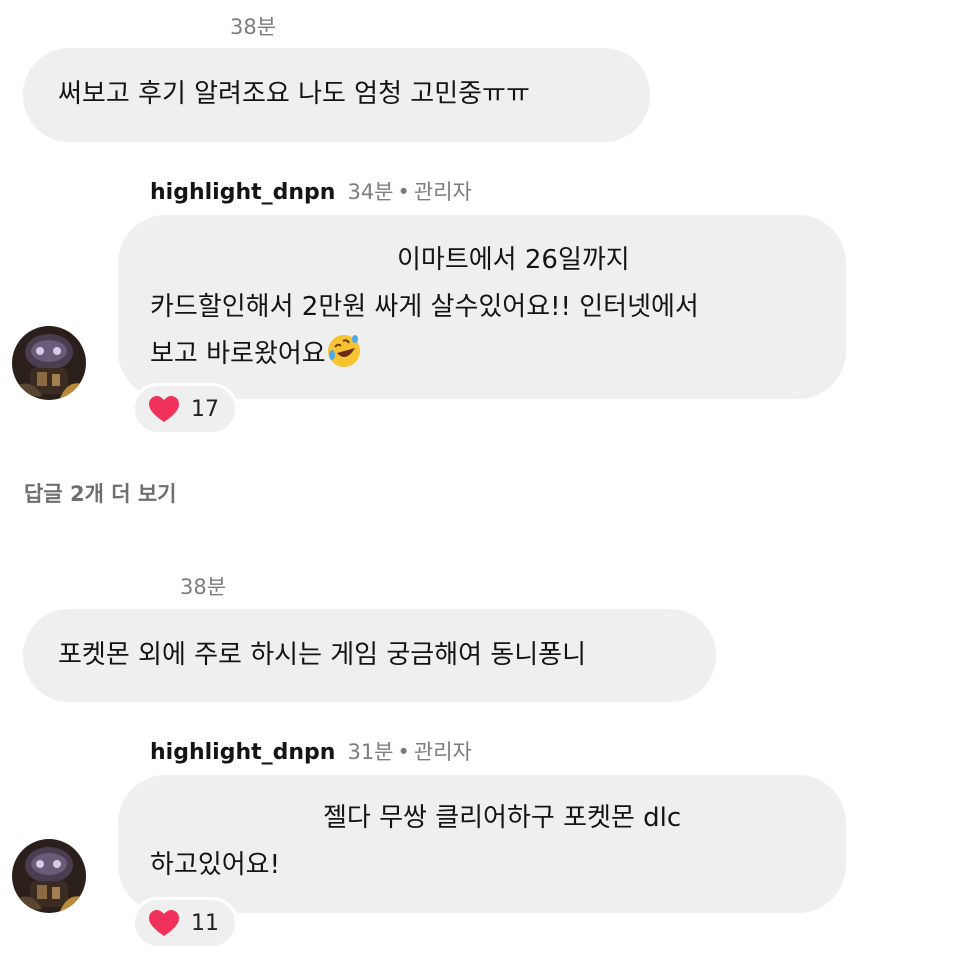 The image size is (956, 965). I want to click on reply-2-time: 31분, so click(370, 752).